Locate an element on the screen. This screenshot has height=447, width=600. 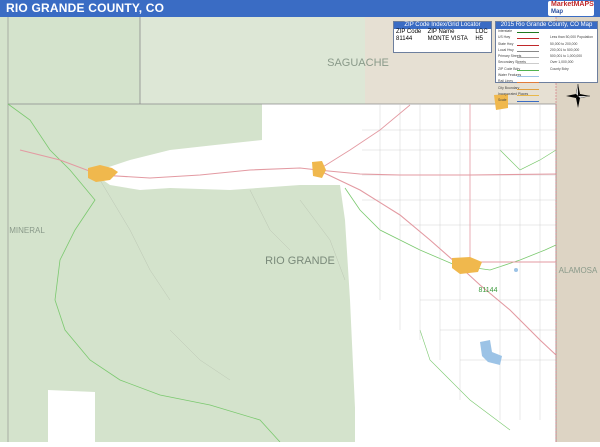
zip-col-header: ZIP Name is located at coordinates (441, 32).